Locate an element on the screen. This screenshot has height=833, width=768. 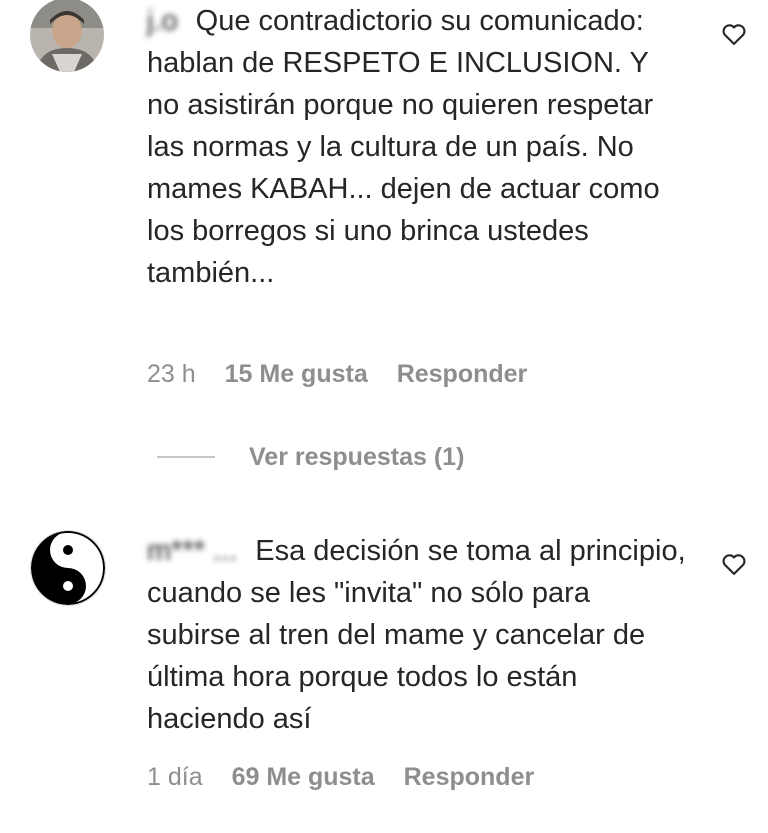
divider-line is located at coordinates (186, 457).